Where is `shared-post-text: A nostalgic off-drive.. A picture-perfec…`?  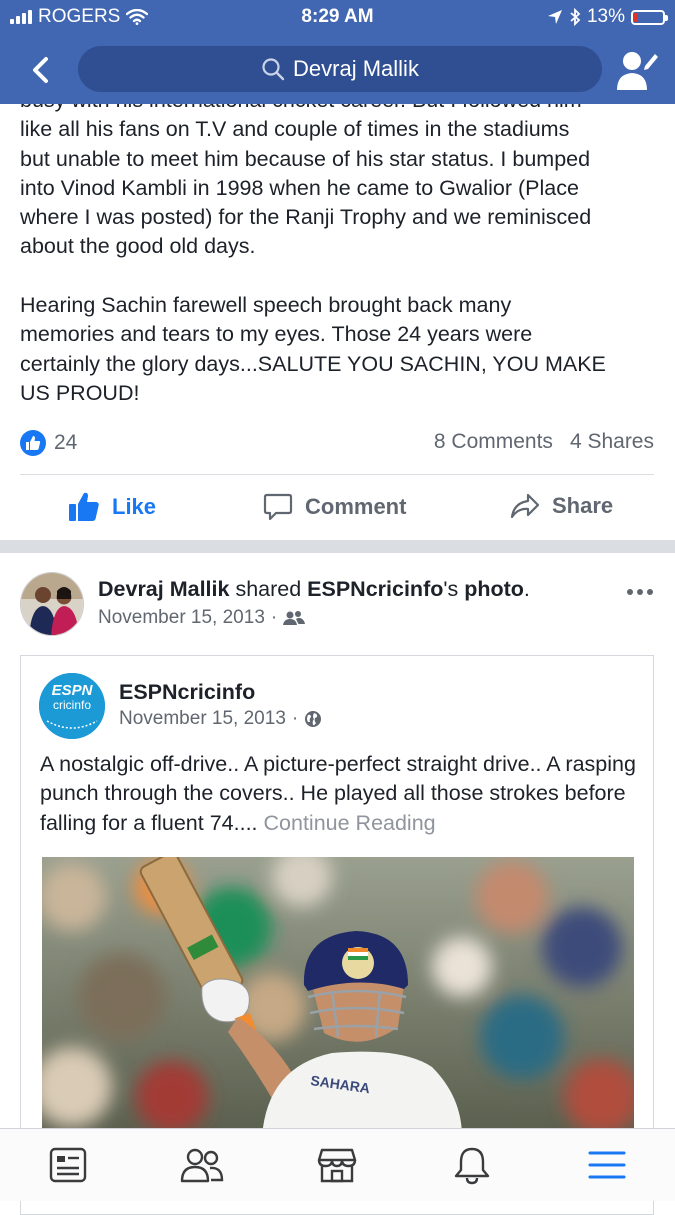 shared-post-text: A nostalgic off-drive.. A picture-perfec… is located at coordinates (340, 794).